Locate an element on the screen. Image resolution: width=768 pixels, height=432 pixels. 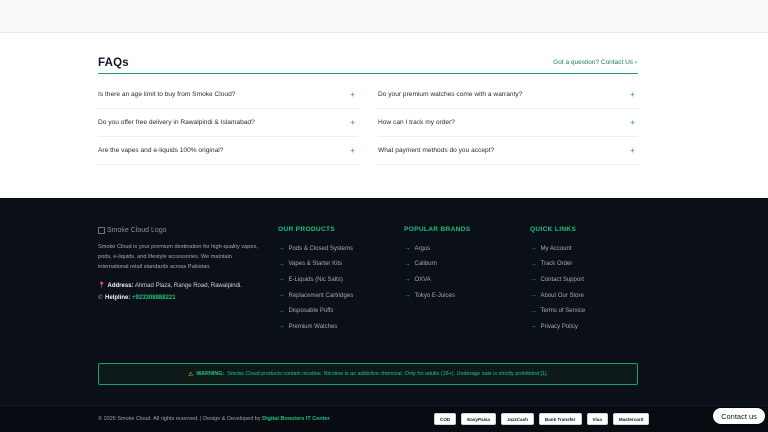
logo-alt-text: Smoke Cloud Logo is located at coordinates (137, 230).